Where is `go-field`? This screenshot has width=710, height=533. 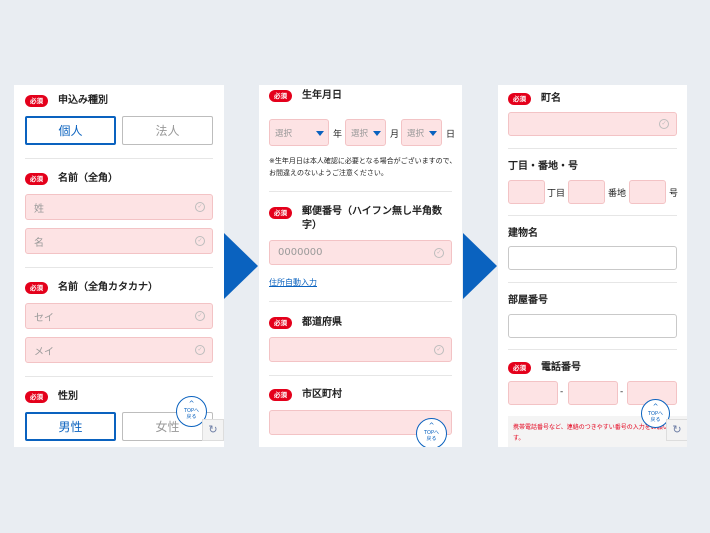 go-field is located at coordinates (647, 192).